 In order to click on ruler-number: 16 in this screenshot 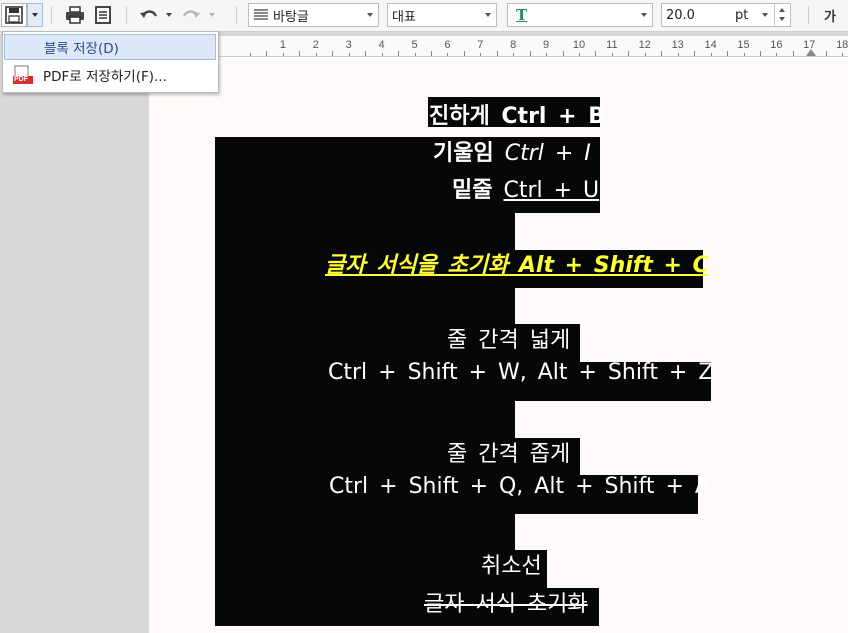, I will do `click(776, 45)`.